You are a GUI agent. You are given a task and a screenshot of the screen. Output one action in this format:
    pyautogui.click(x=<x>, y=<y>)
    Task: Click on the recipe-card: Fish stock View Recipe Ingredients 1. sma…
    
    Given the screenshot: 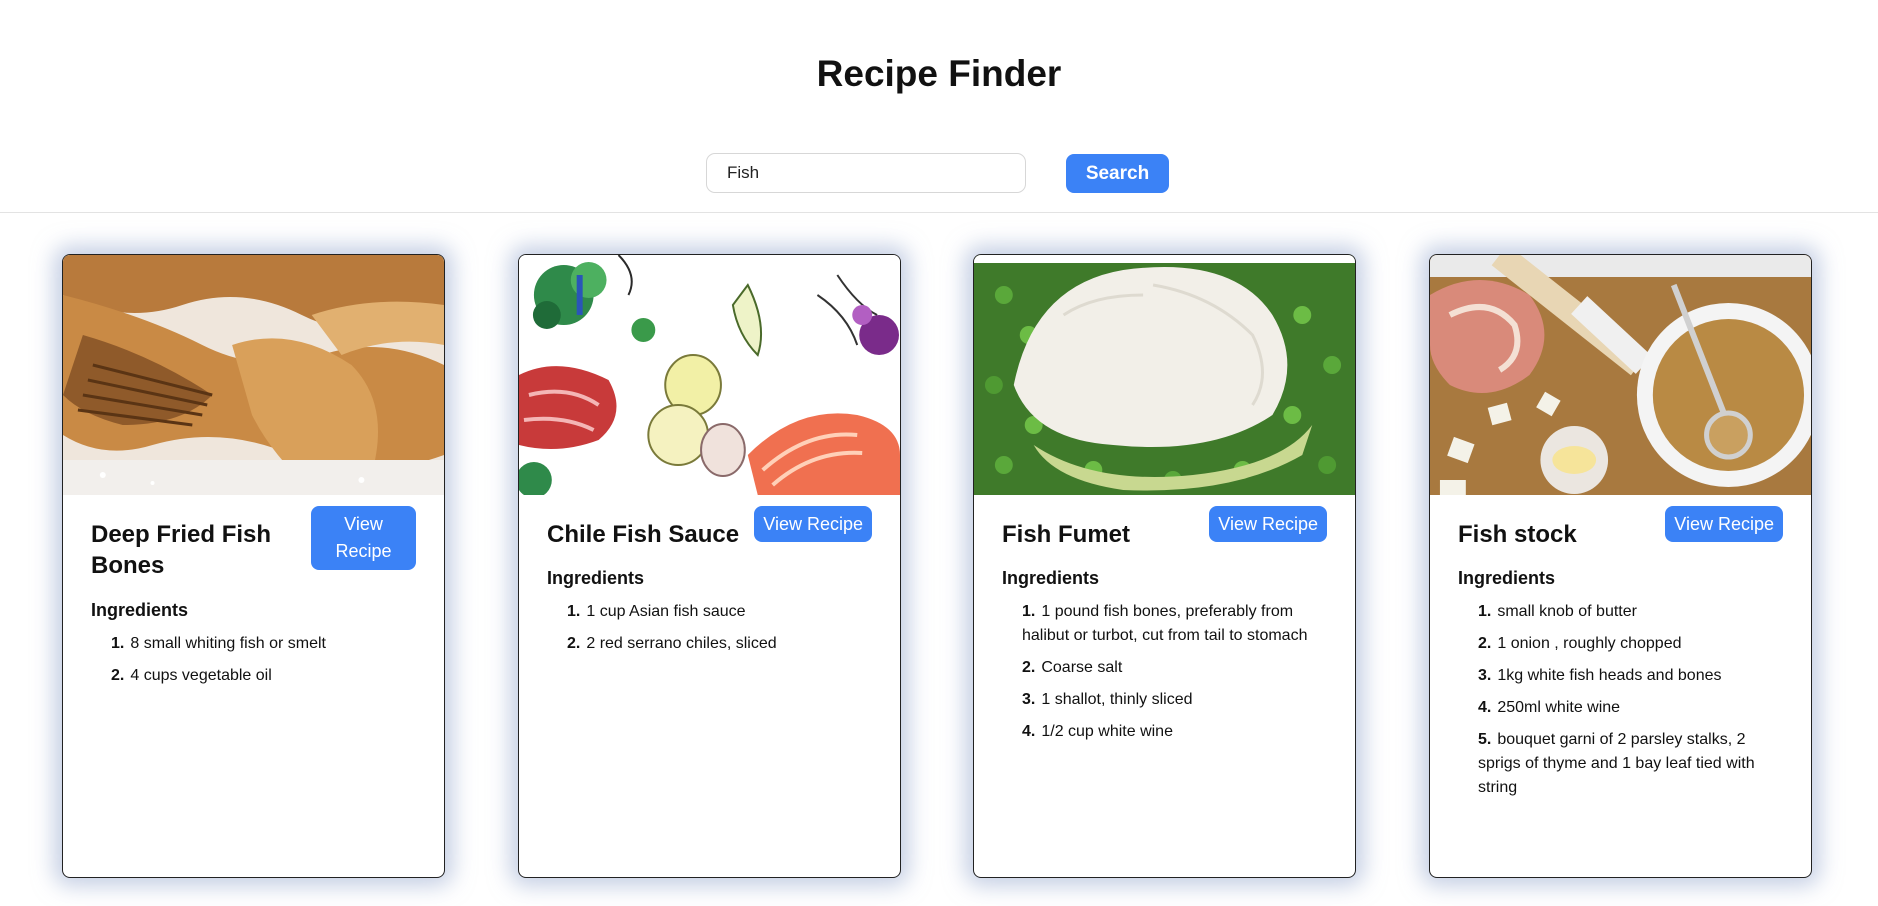 What is the action you would take?
    pyautogui.click(x=1620, y=566)
    